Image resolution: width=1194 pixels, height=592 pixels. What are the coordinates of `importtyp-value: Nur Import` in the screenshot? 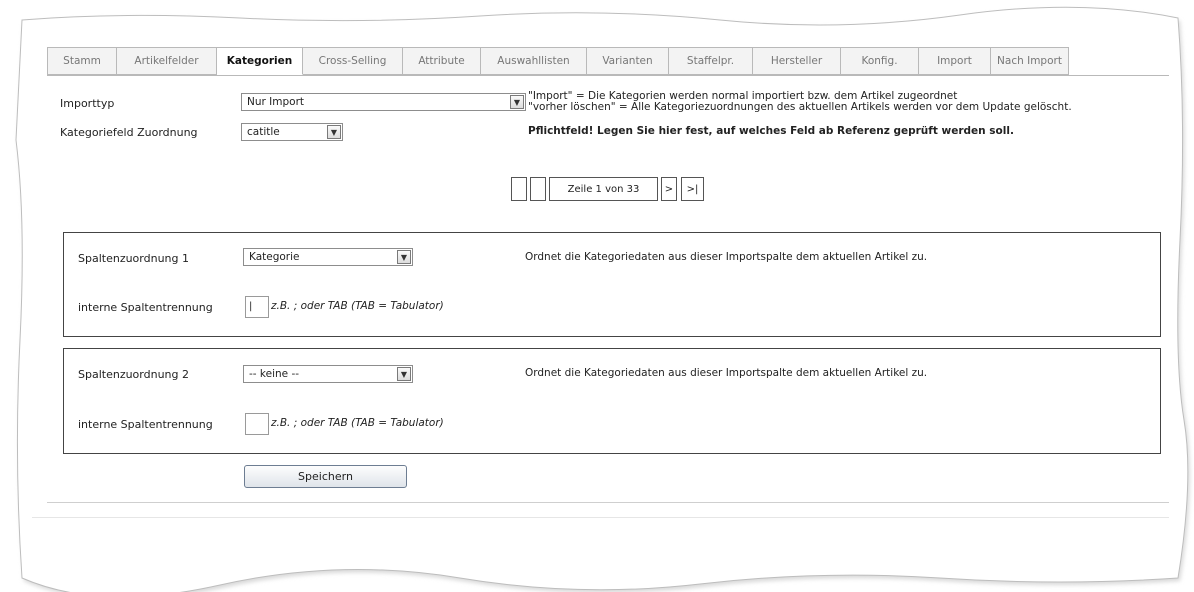 It's located at (276, 102).